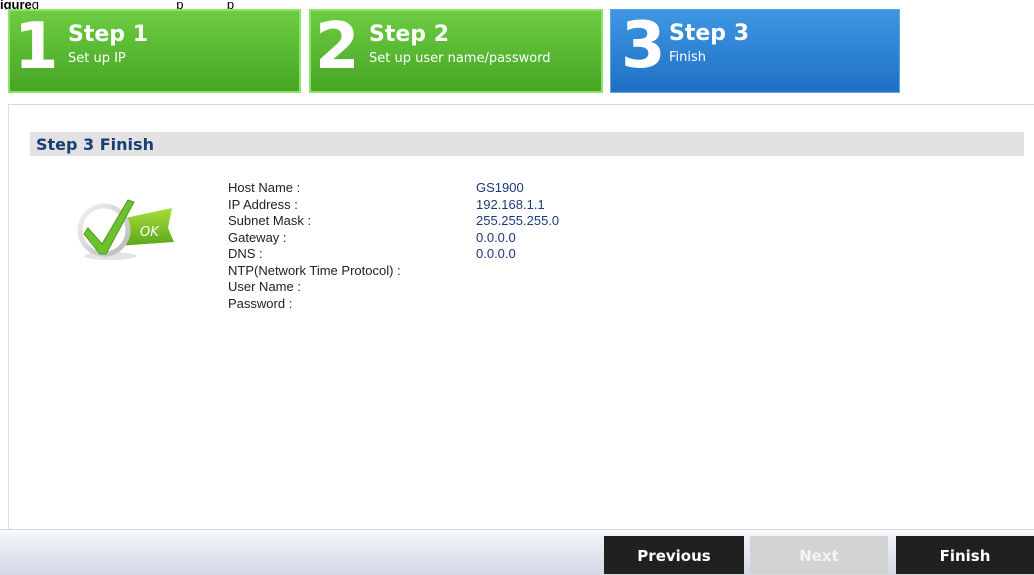  Describe the element at coordinates (460, 58) in the screenshot. I see `step-subtitle: Set up user name/password` at that location.